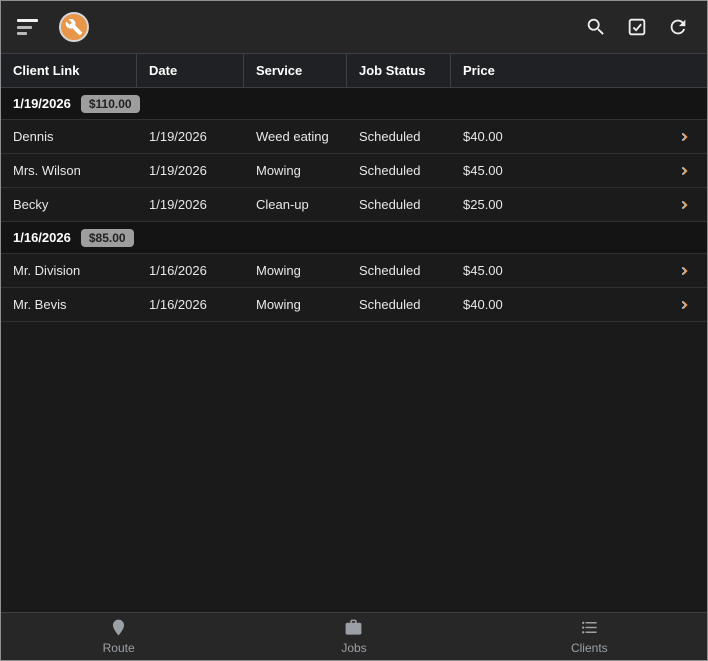  I want to click on topbar-actions, so click(637, 27).